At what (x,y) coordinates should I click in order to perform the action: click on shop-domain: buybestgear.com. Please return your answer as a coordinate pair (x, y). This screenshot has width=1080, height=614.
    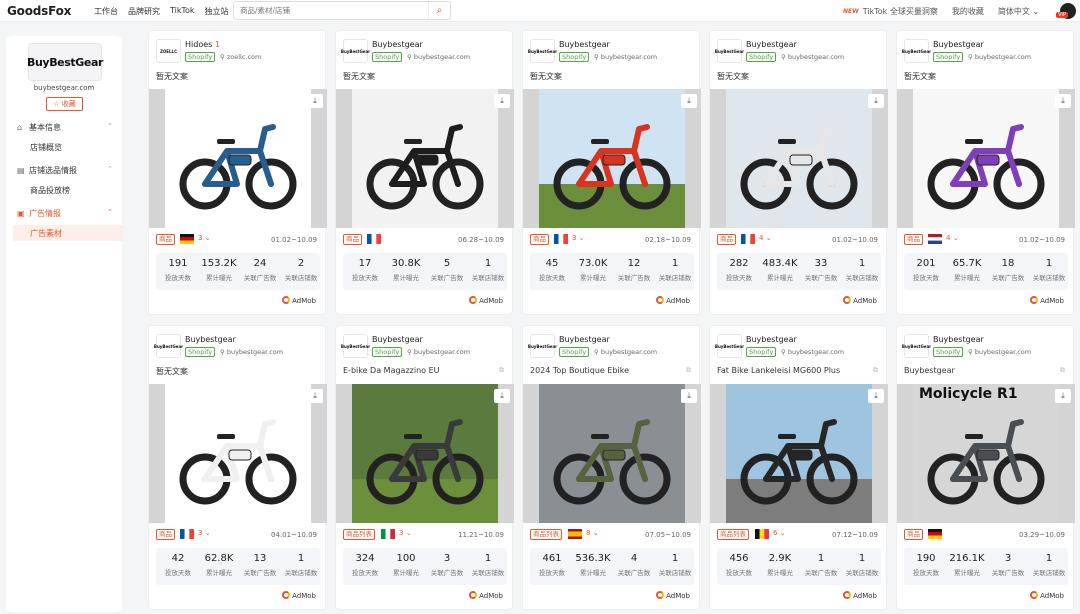
    Looking at the image, I should click on (64, 88).